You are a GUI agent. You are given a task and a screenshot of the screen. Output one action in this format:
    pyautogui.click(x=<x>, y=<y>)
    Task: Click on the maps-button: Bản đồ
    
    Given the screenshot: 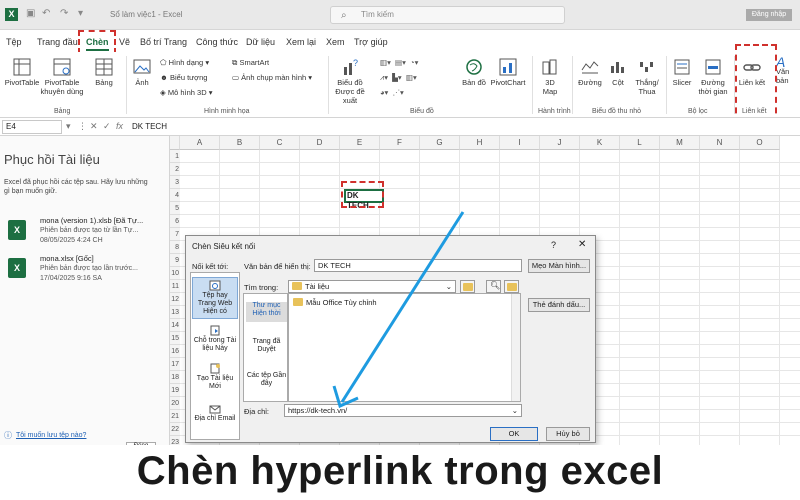 What is the action you would take?
    pyautogui.click(x=474, y=72)
    